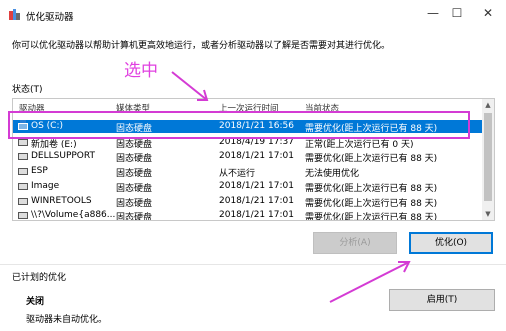  What do you see at coordinates (322, 108) in the screenshot?
I see `column-header-status: 当前状态` at bounding box center [322, 108].